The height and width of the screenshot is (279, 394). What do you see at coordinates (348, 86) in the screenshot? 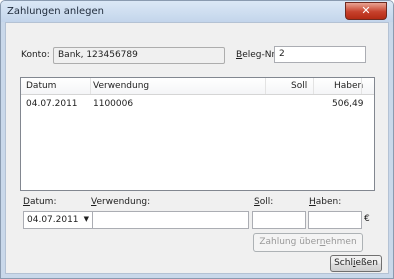
I see `column-header-haben: Haben` at bounding box center [348, 86].